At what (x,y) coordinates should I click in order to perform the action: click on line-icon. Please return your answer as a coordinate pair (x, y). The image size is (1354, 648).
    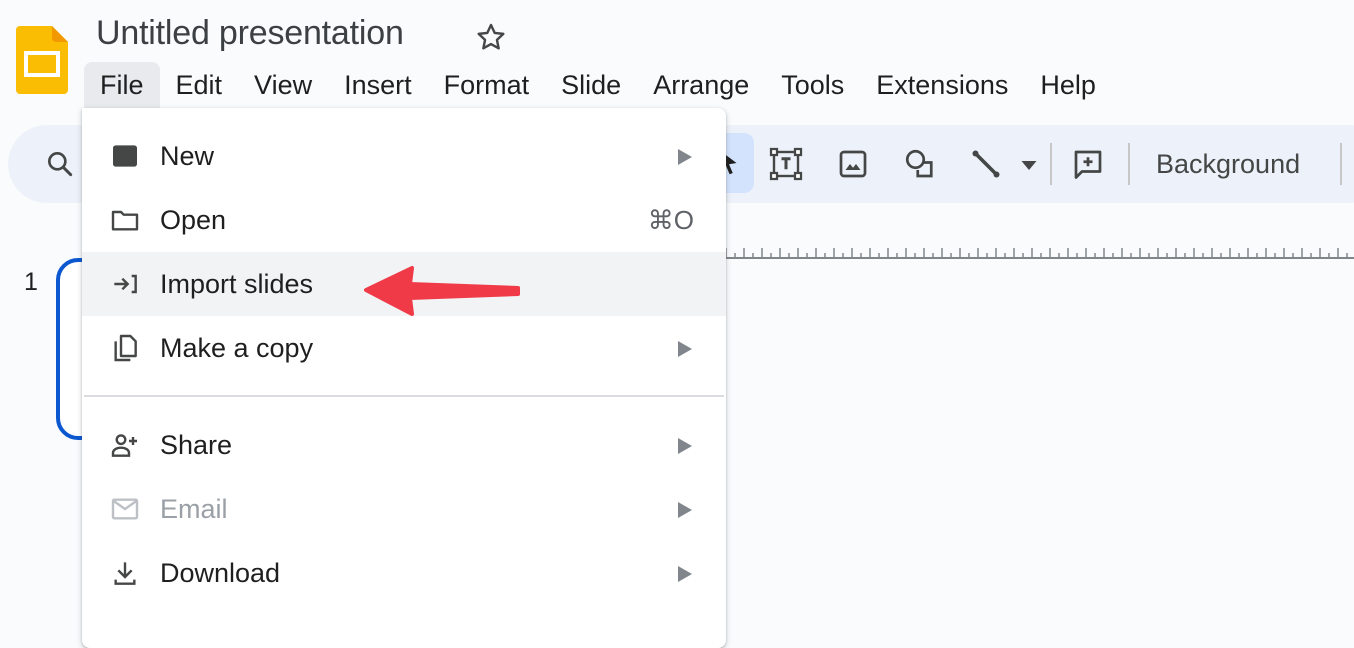
    Looking at the image, I should click on (986, 164).